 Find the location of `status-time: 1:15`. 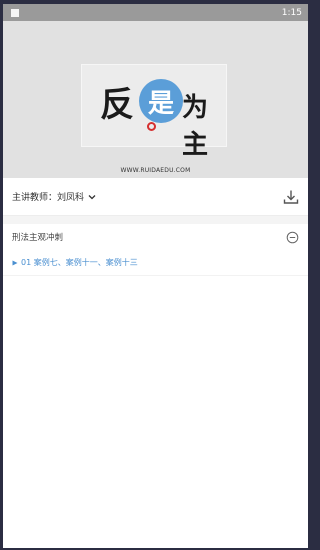

status-time: 1:15 is located at coordinates (291, 12).